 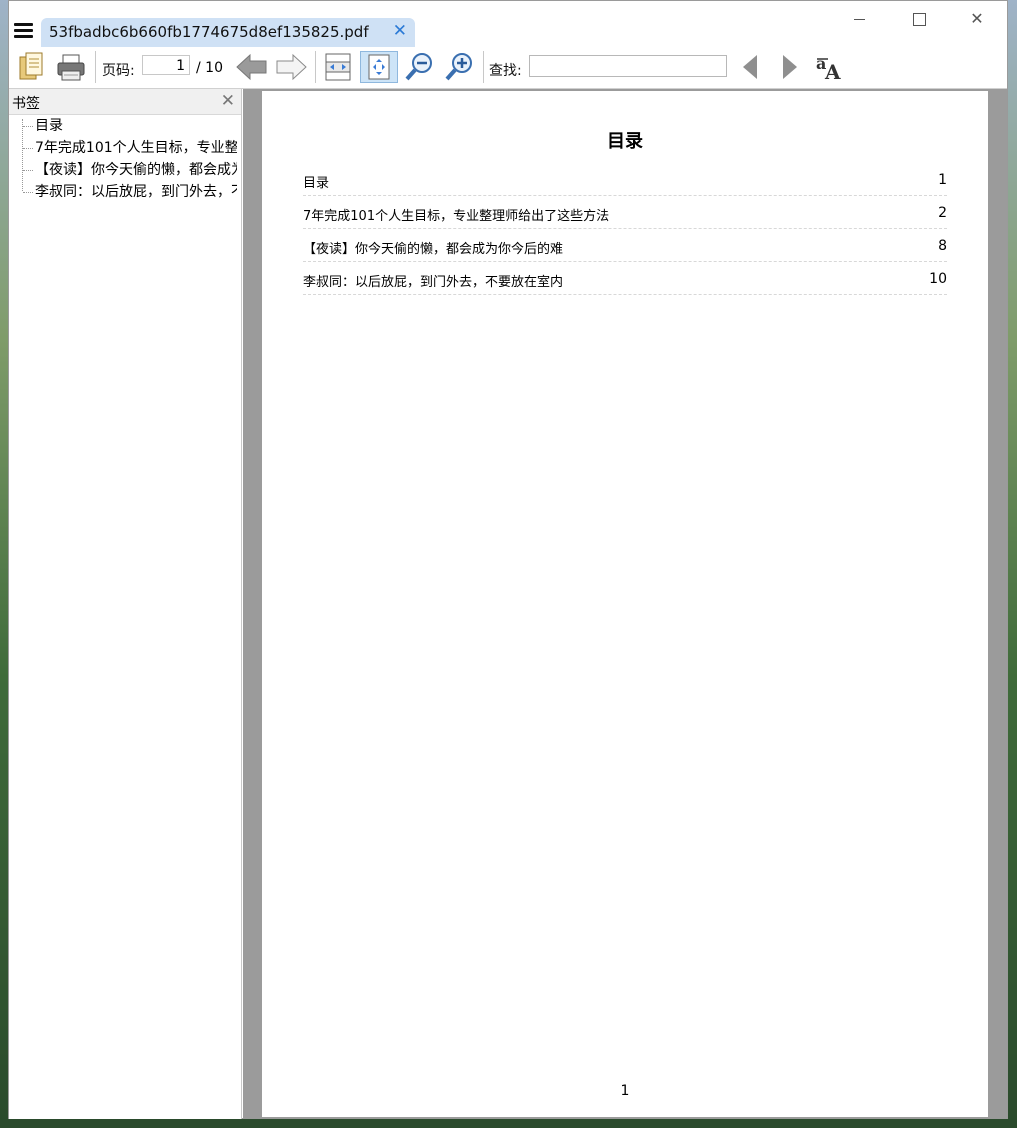 I want to click on triangle-right-icon, so click(x=790, y=67).